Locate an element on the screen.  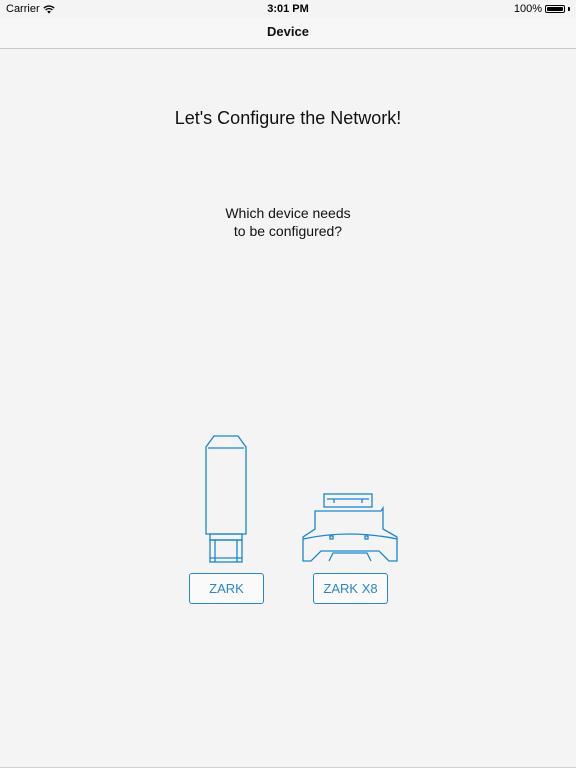
battery-percent: 100% is located at coordinates (527, 9).